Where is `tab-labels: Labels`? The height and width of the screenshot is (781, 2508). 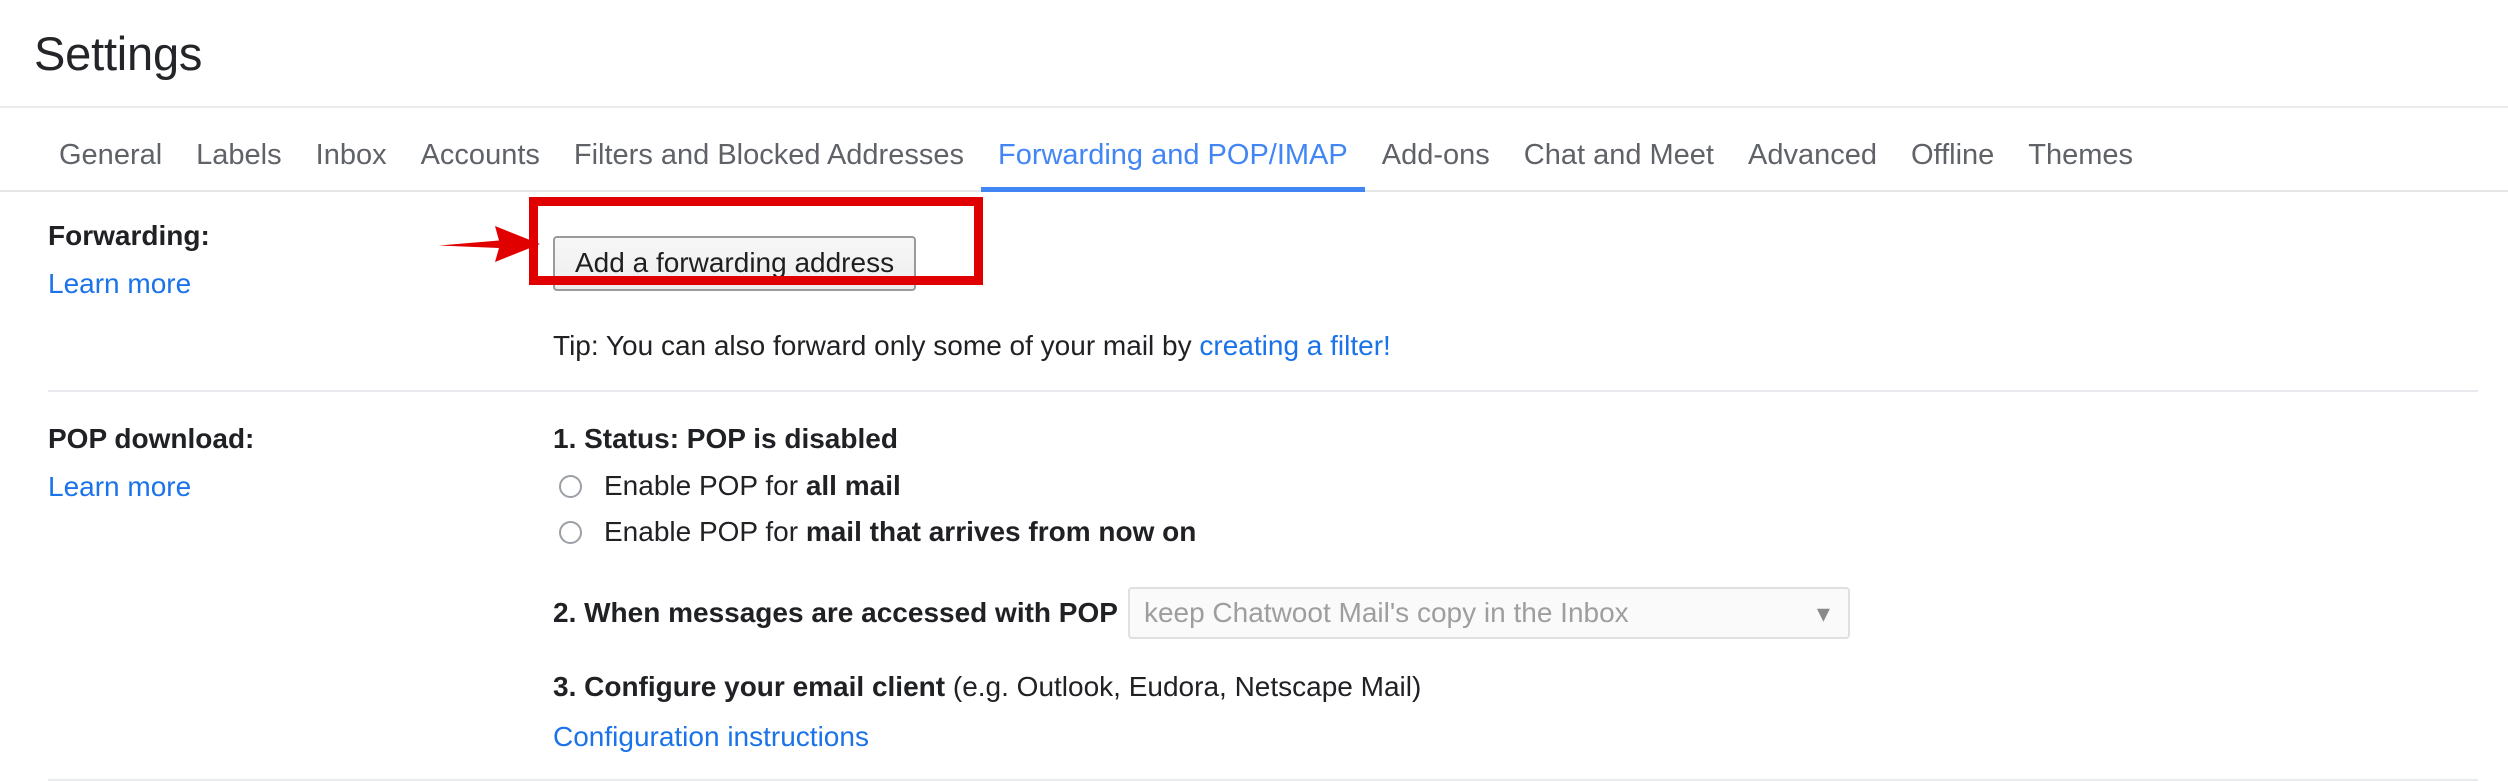
tab-labels: Labels is located at coordinates (238, 165).